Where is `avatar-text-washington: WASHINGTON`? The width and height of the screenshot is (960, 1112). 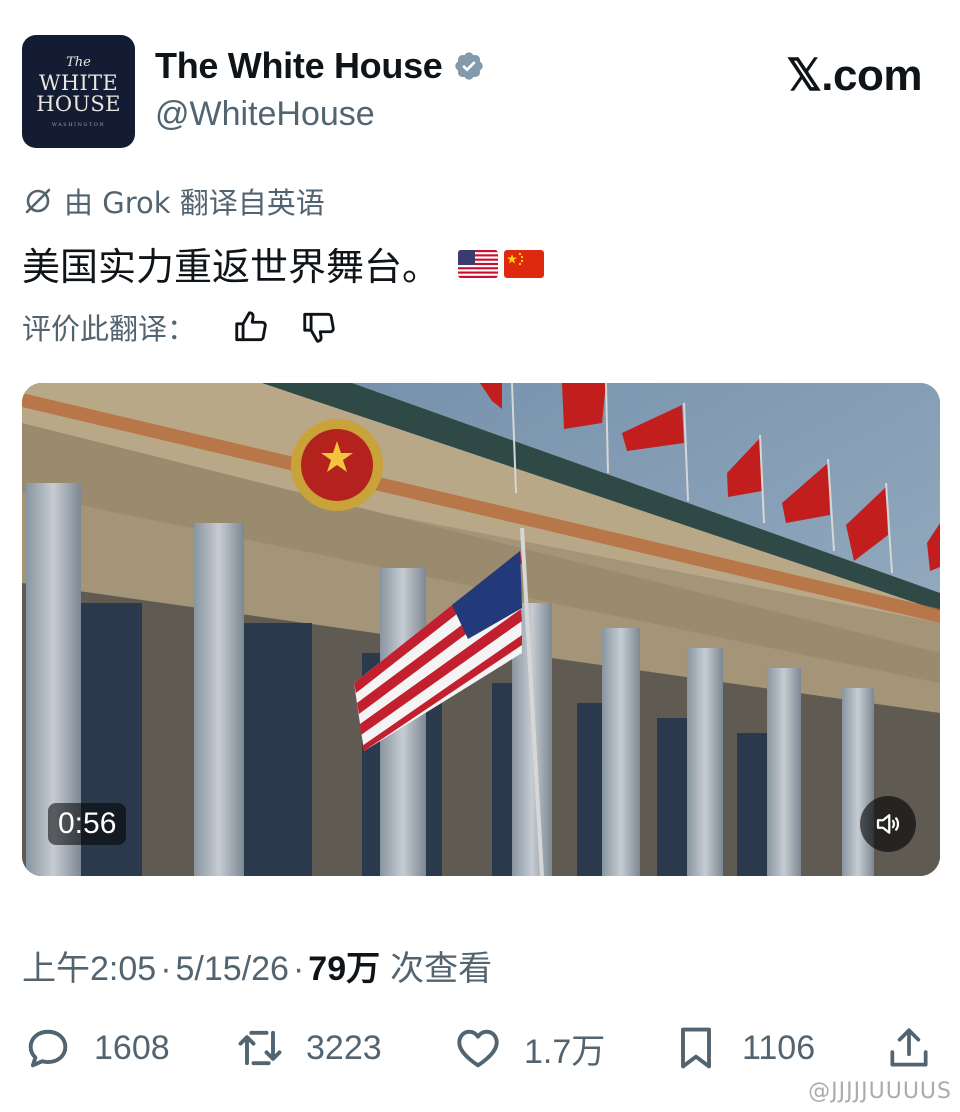 avatar-text-washington: WASHINGTON is located at coordinates (78, 124).